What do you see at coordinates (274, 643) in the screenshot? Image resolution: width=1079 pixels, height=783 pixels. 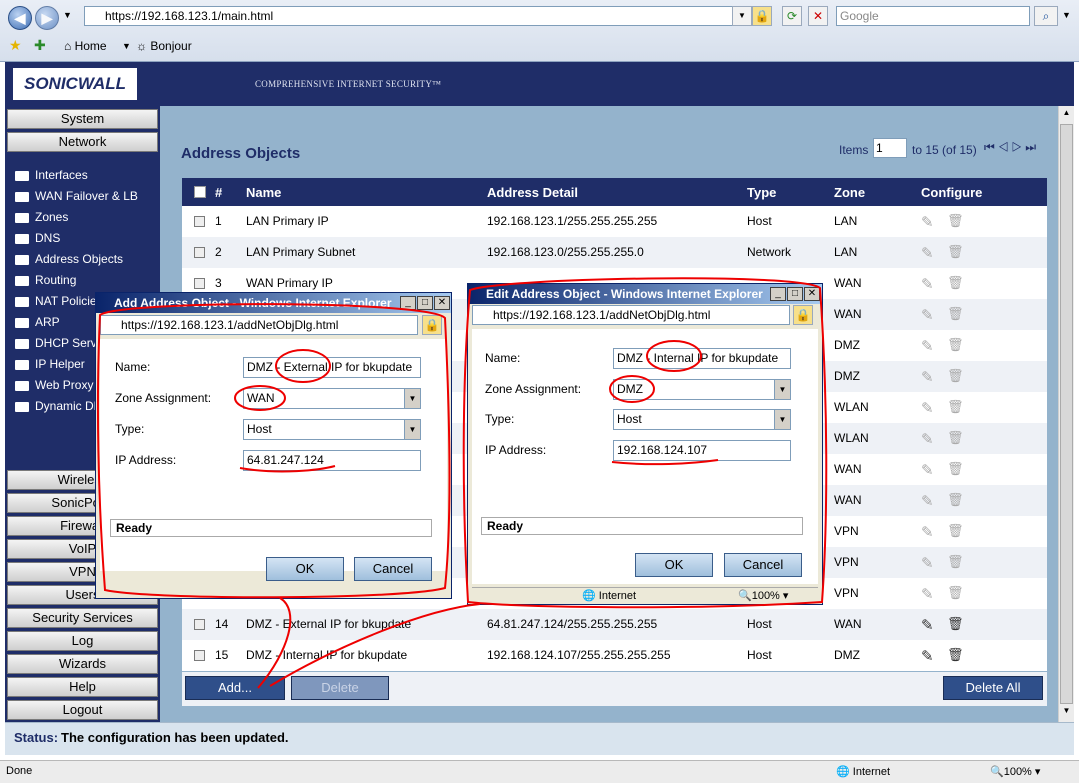 I see `add-arrow` at bounding box center [274, 643].